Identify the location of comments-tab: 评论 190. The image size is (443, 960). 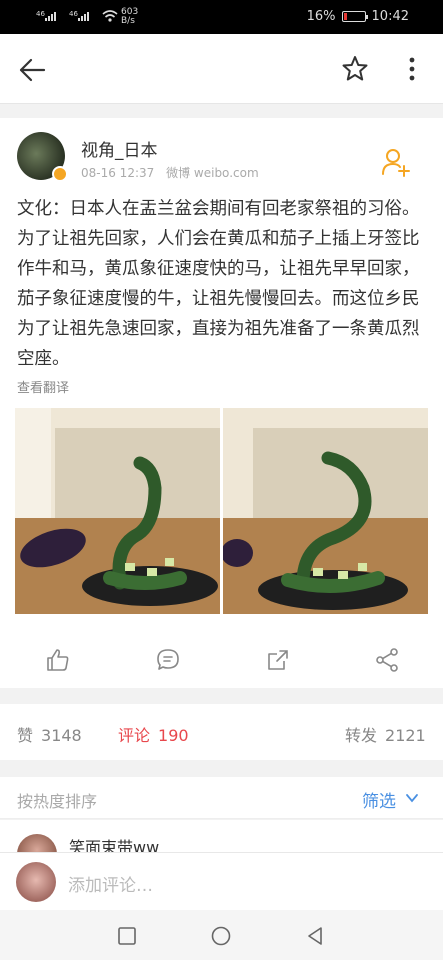
(153, 734).